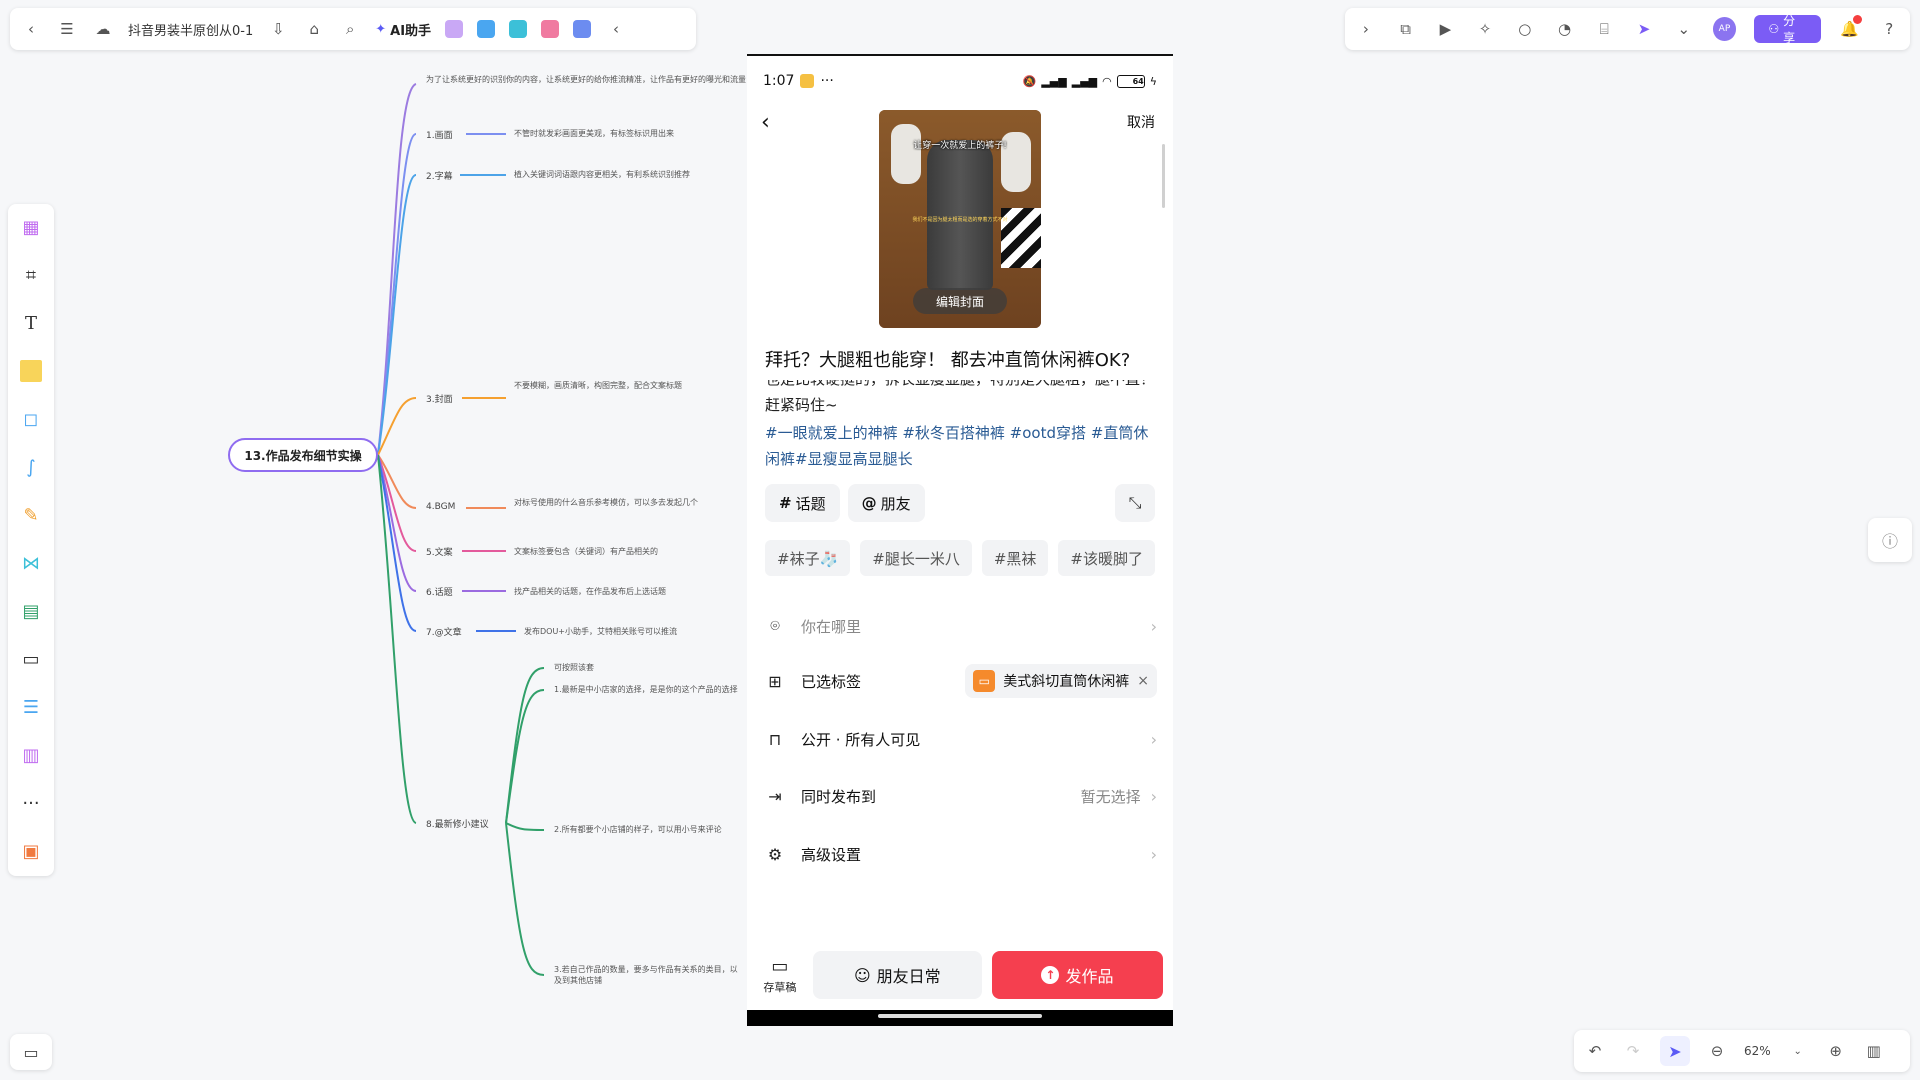 The image size is (1920, 1080). Describe the element at coordinates (1366, 29) in the screenshot. I see `expand-right-icon: ›` at that location.